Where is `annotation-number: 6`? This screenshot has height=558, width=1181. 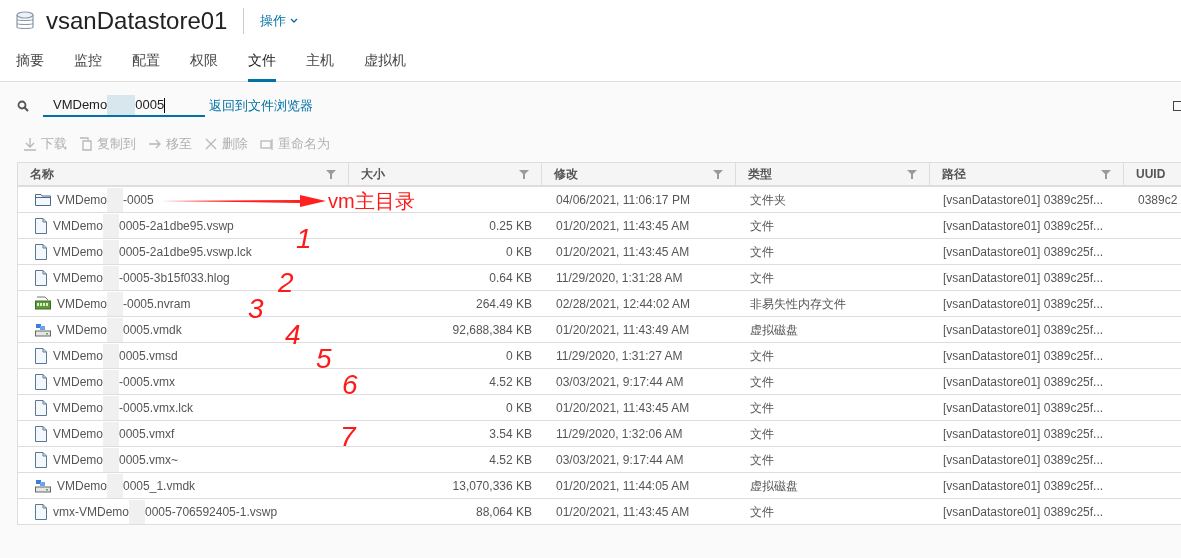 annotation-number: 6 is located at coordinates (350, 385).